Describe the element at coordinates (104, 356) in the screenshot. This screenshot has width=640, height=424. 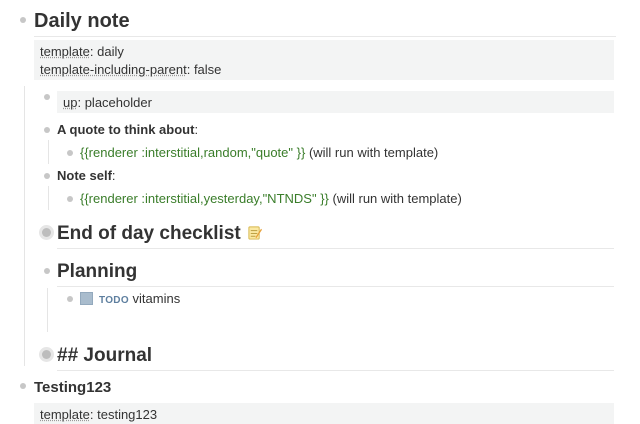
I see `block-heading-journal: ## Journal` at that location.